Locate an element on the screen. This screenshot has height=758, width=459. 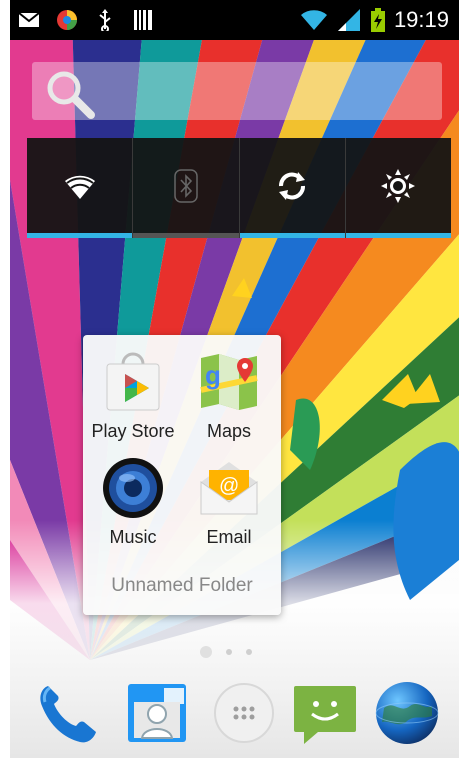
dock-messaging is located at coordinates (325, 715).